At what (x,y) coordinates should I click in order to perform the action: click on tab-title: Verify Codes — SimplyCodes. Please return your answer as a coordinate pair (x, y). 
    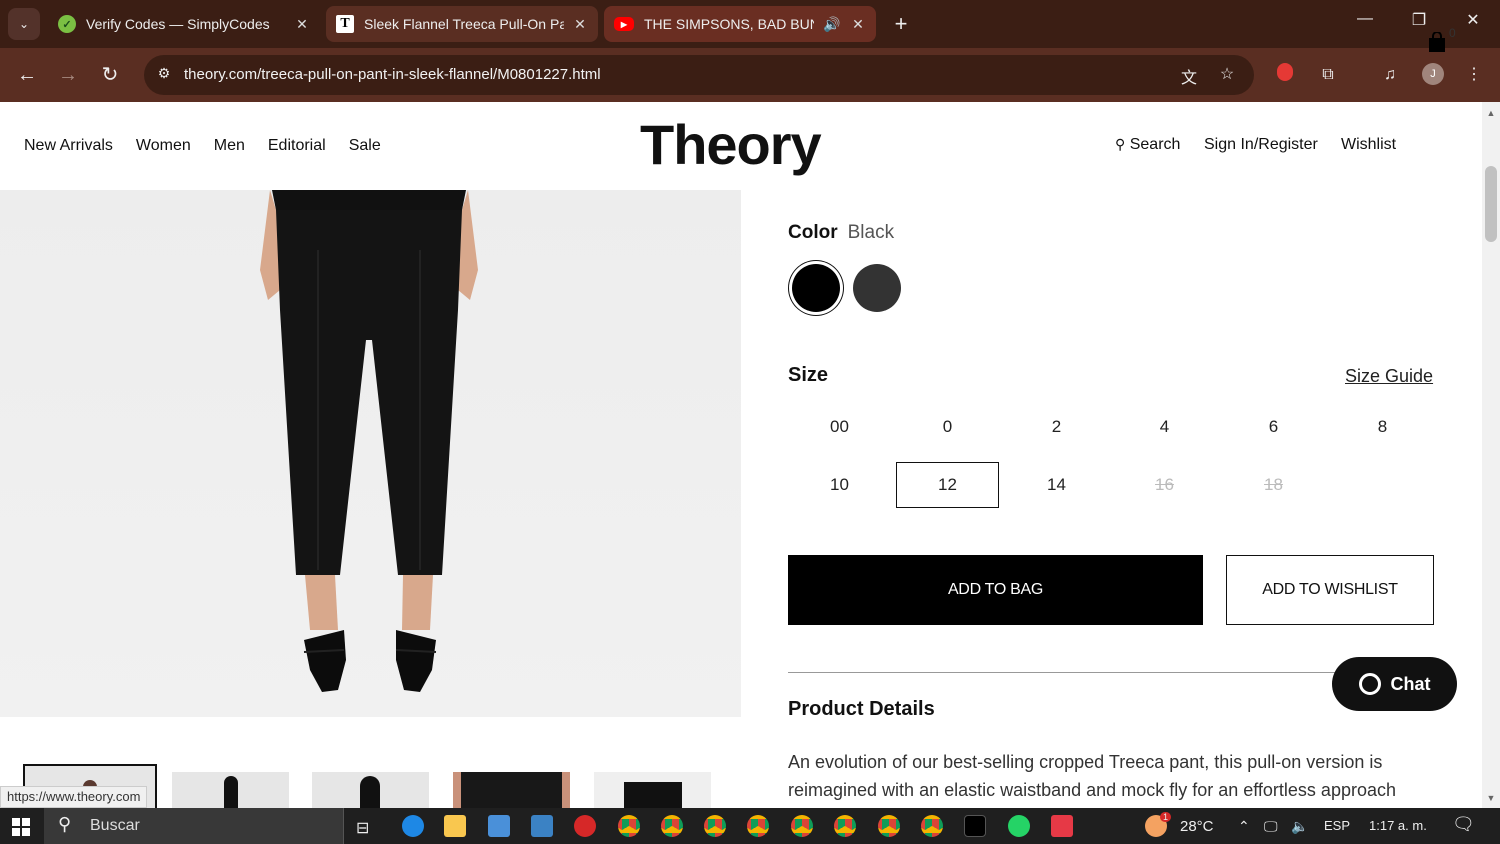
    Looking at the image, I should click on (178, 24).